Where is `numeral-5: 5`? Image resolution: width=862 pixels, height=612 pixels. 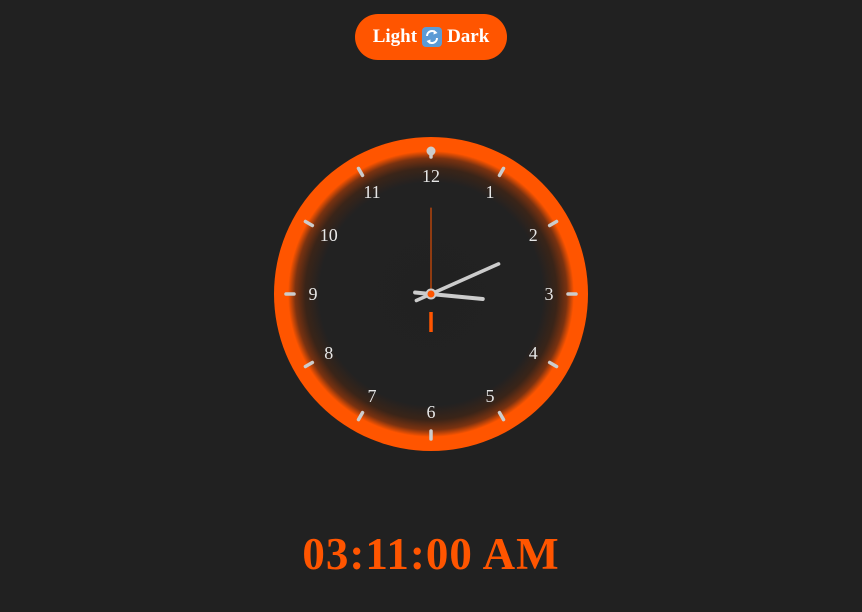 numeral-5: 5 is located at coordinates (490, 396).